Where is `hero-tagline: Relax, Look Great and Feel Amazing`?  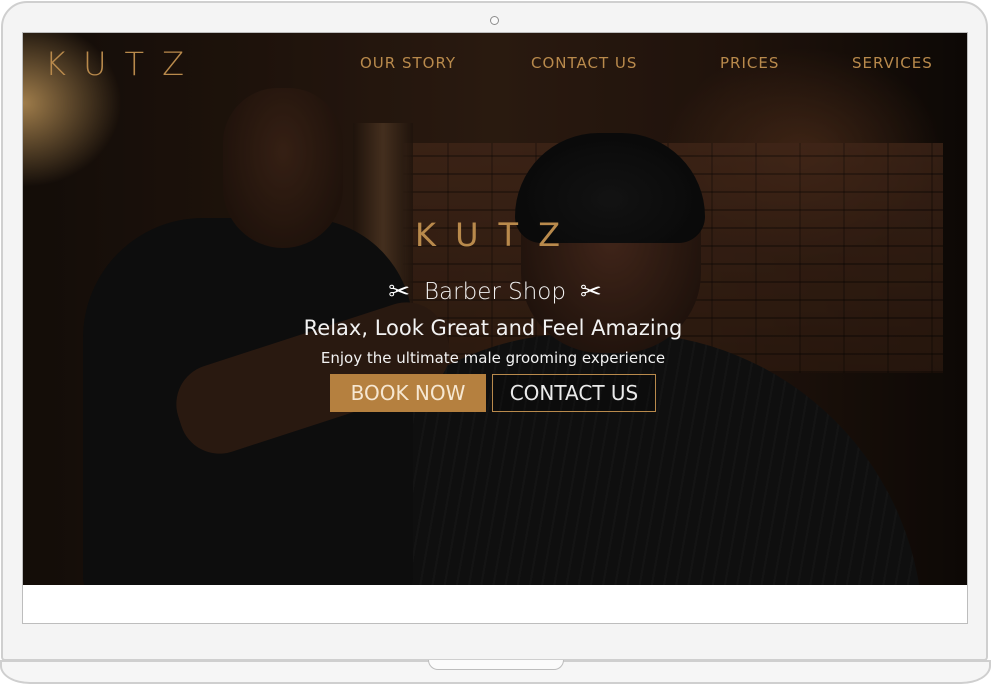 hero-tagline: Relax, Look Great and Feel Amazing is located at coordinates (493, 328).